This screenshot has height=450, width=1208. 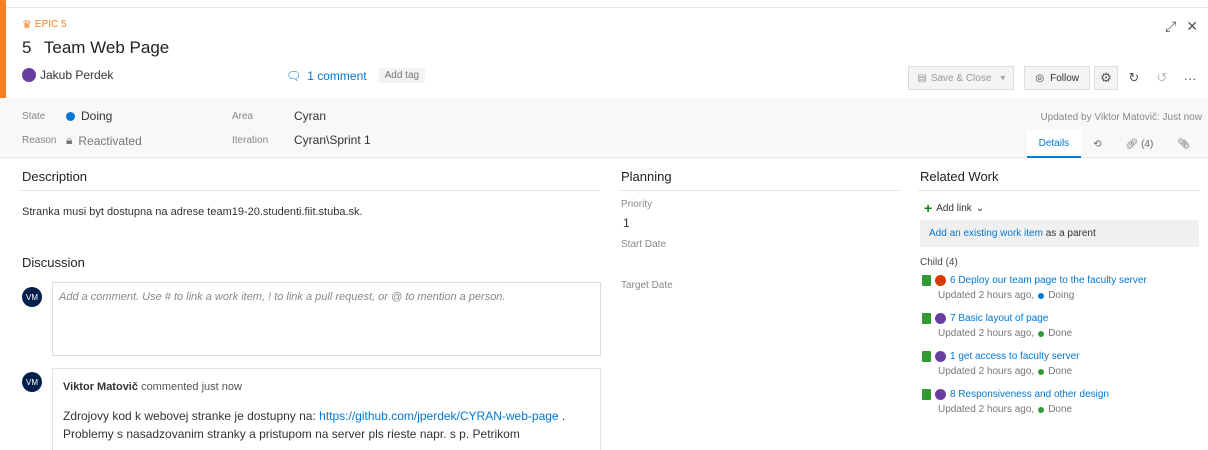 What do you see at coordinates (986, 233) in the screenshot?
I see `add-existing-link: Add an existing work item` at bounding box center [986, 233].